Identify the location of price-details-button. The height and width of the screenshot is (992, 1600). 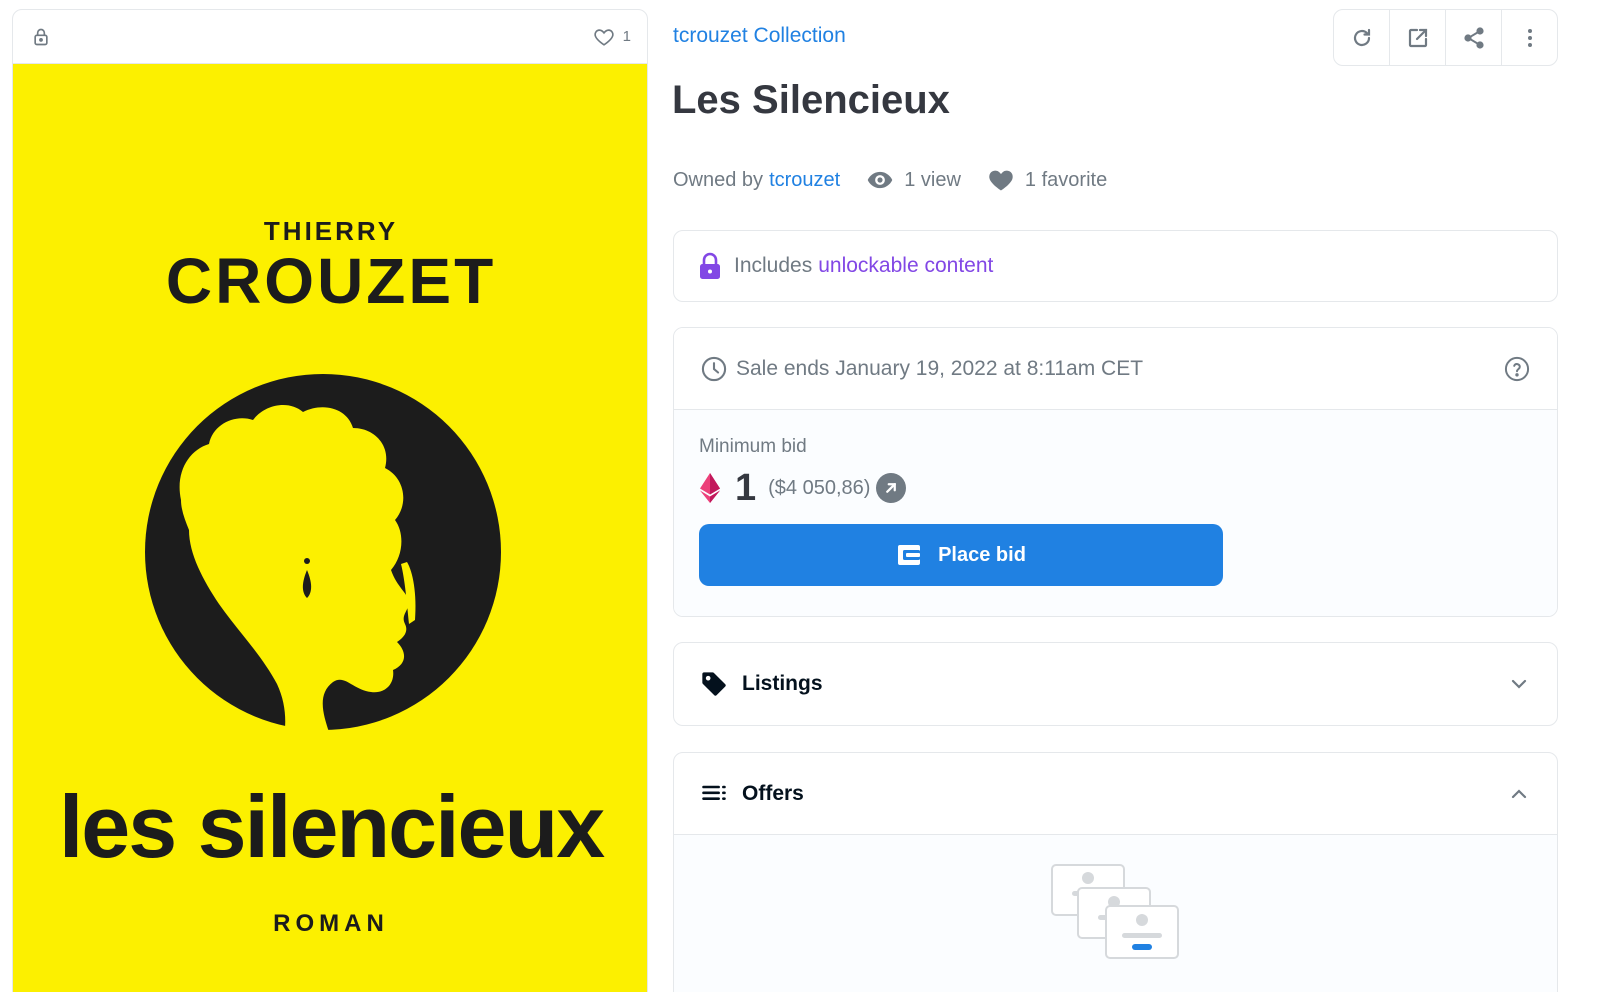
(891, 488).